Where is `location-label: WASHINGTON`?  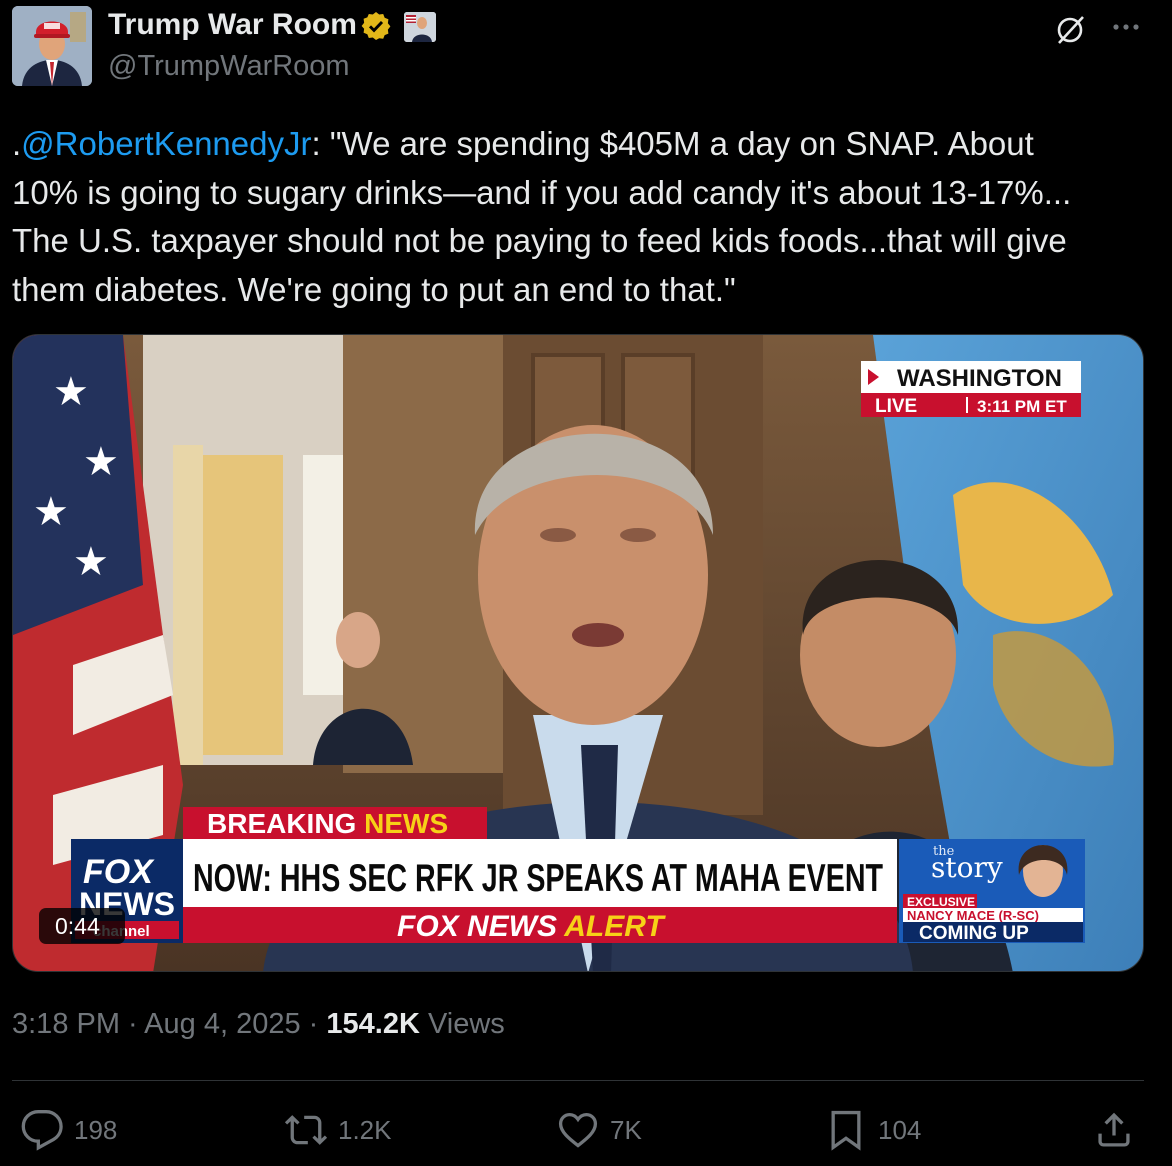 location-label: WASHINGTON is located at coordinates (979, 378).